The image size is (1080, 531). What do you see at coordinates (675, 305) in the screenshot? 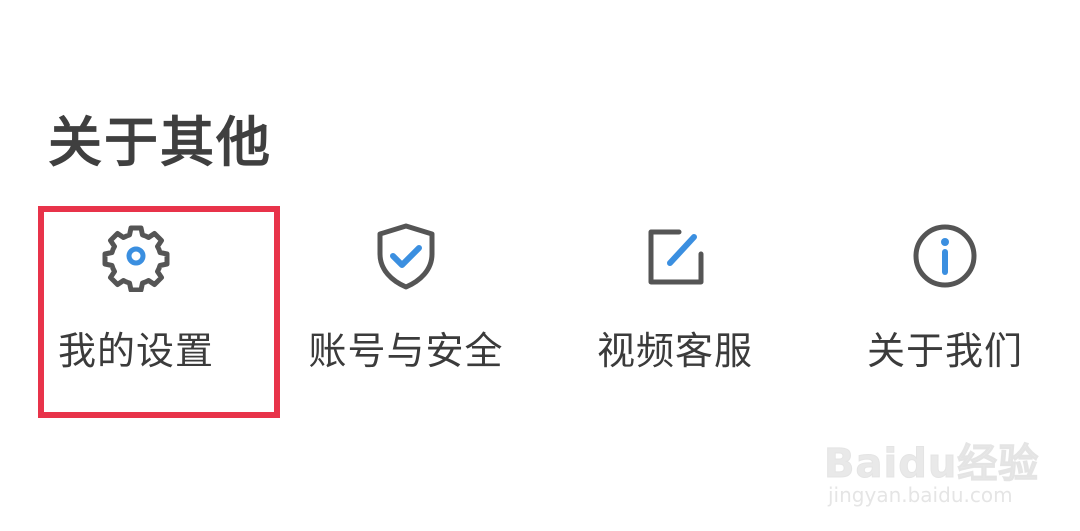
I see `video-service-button: 视频客服` at bounding box center [675, 305].